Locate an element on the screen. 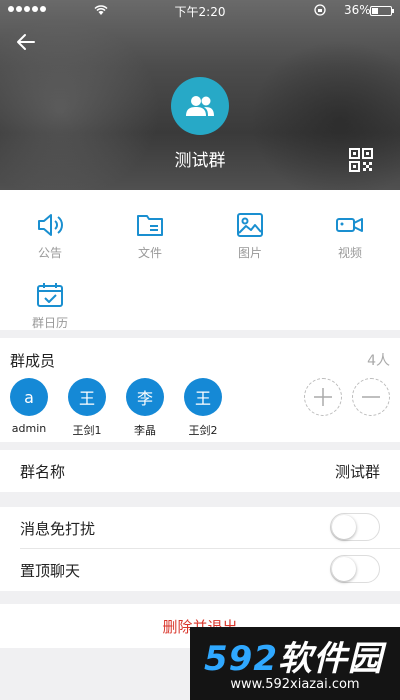 The image size is (400, 700). pin-chat-toggle is located at coordinates (355, 569).